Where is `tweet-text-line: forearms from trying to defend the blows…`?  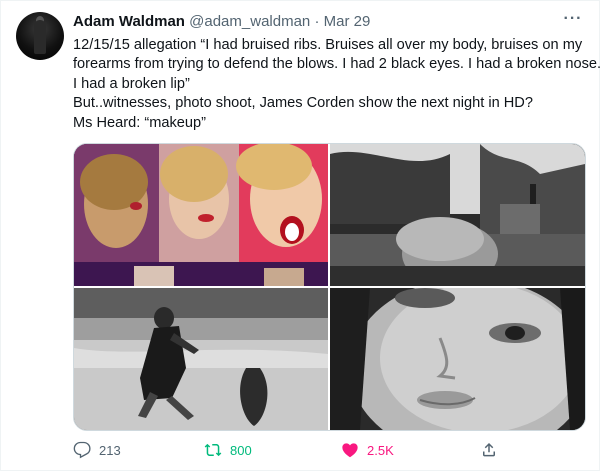 tweet-text-line: forearms from trying to defend the blows… is located at coordinates (336, 64).